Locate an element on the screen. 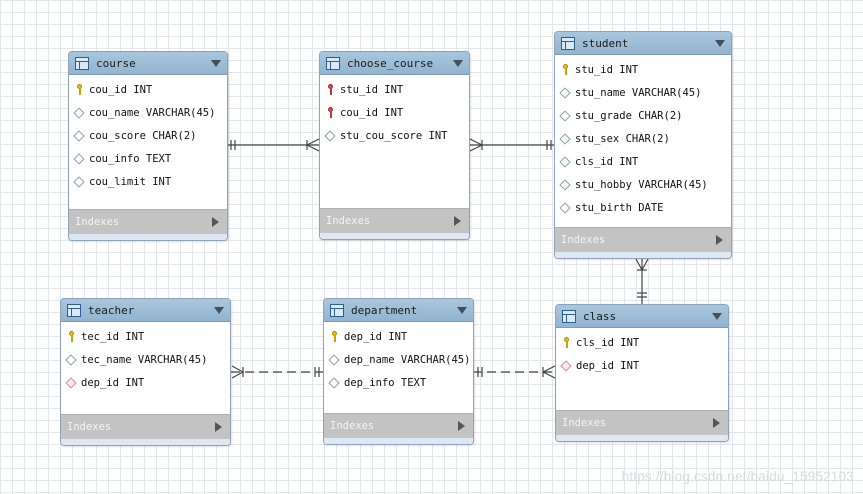  table-name: class is located at coordinates (600, 316).